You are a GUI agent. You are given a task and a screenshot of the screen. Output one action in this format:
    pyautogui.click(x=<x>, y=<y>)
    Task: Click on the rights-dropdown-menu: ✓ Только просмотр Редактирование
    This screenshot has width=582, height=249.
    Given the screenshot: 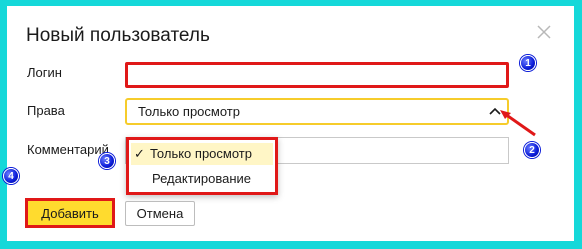 What is the action you would take?
    pyautogui.click(x=202, y=166)
    